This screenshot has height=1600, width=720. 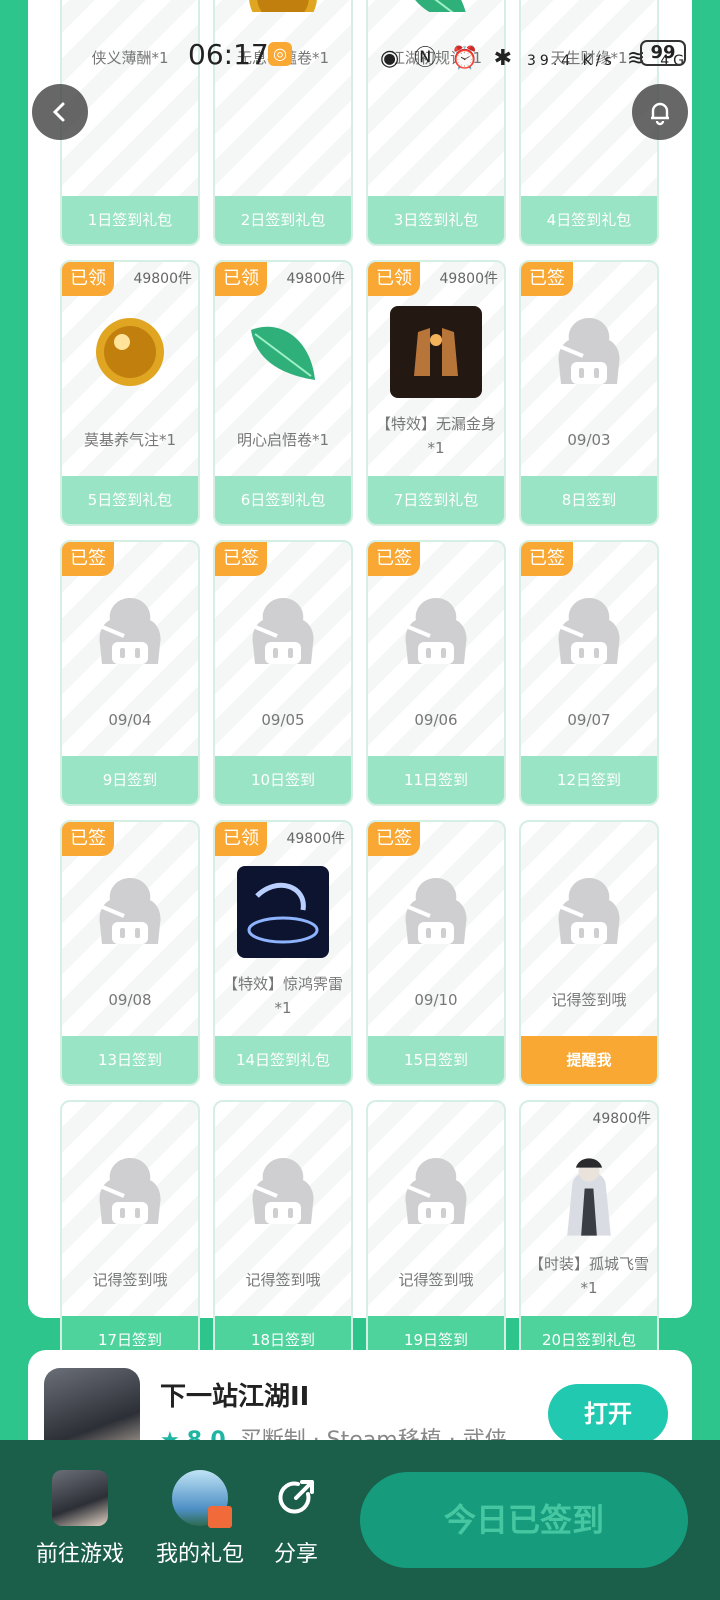 What do you see at coordinates (283, 1060) in the screenshot?
I see `card-footer: 14日签到礼包` at bounding box center [283, 1060].